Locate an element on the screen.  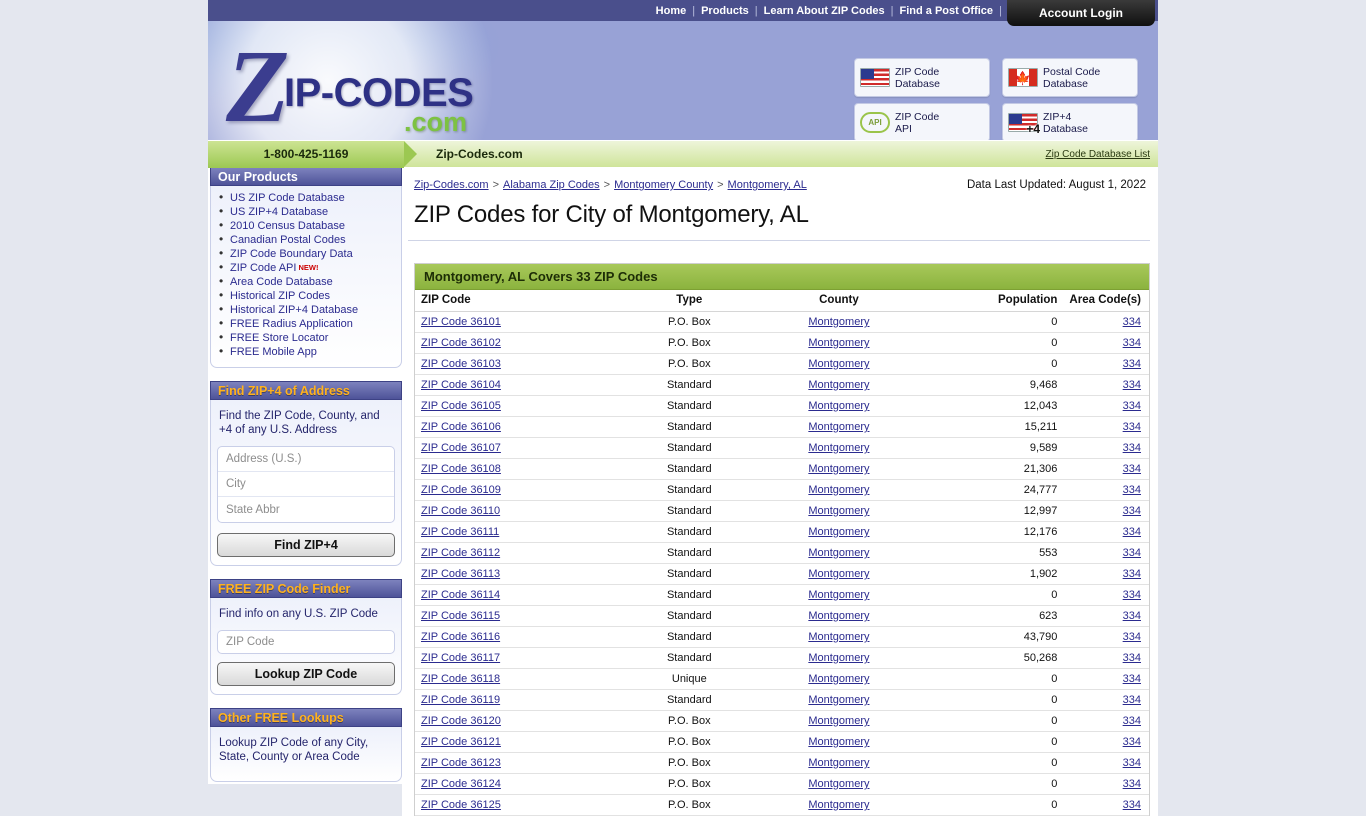
zip-code-link: ZIP Code 36103 is located at coordinates (461, 364).